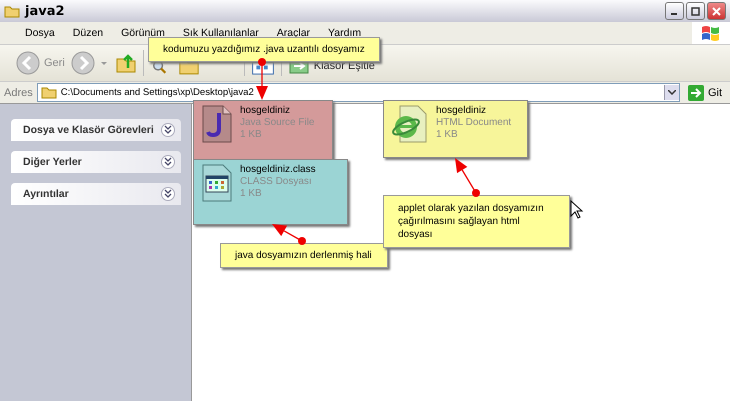  What do you see at coordinates (711, 33) in the screenshot?
I see `flag-logo-icon` at bounding box center [711, 33].